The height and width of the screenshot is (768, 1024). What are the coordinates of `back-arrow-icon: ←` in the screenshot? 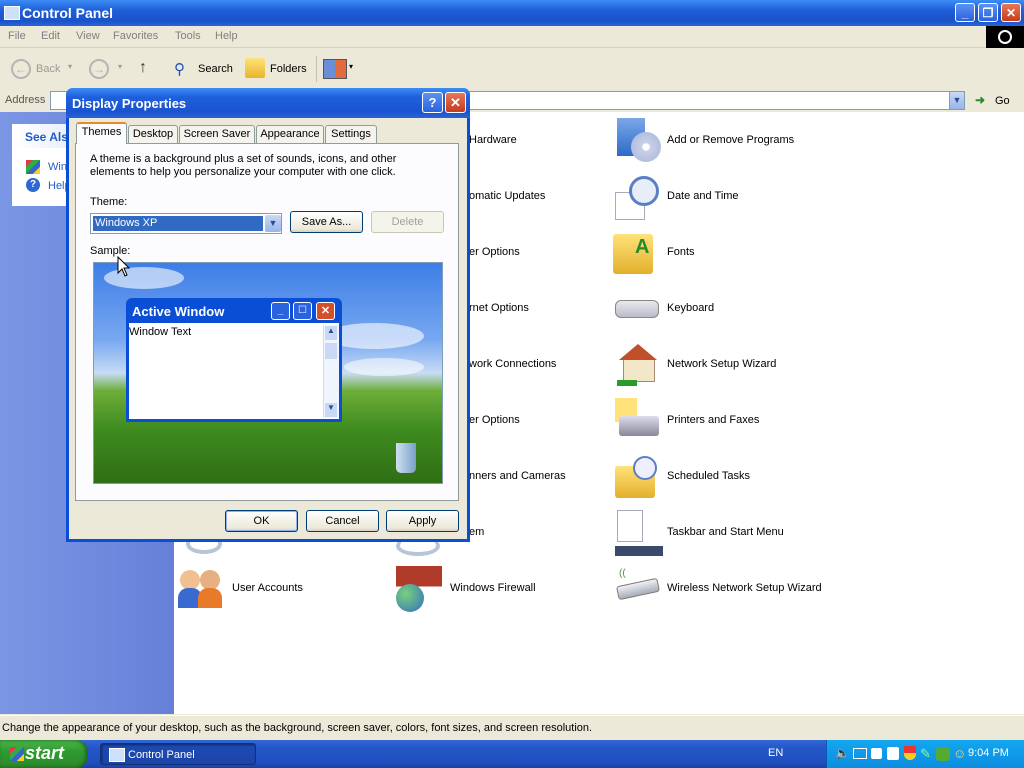 It's located at (21, 69).